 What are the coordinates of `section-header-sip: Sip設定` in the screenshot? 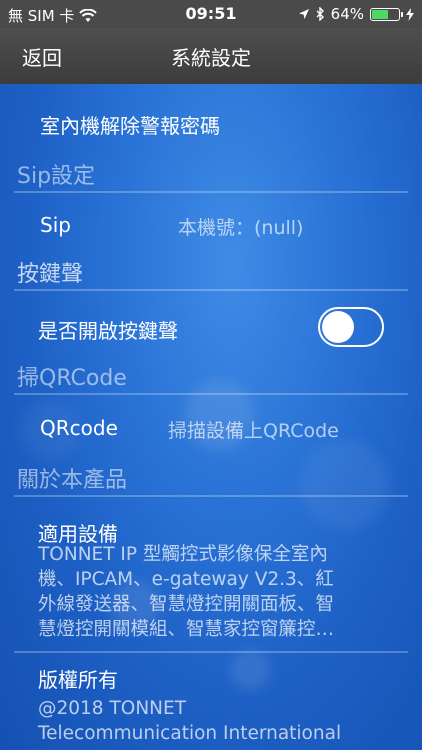 It's located at (56, 176).